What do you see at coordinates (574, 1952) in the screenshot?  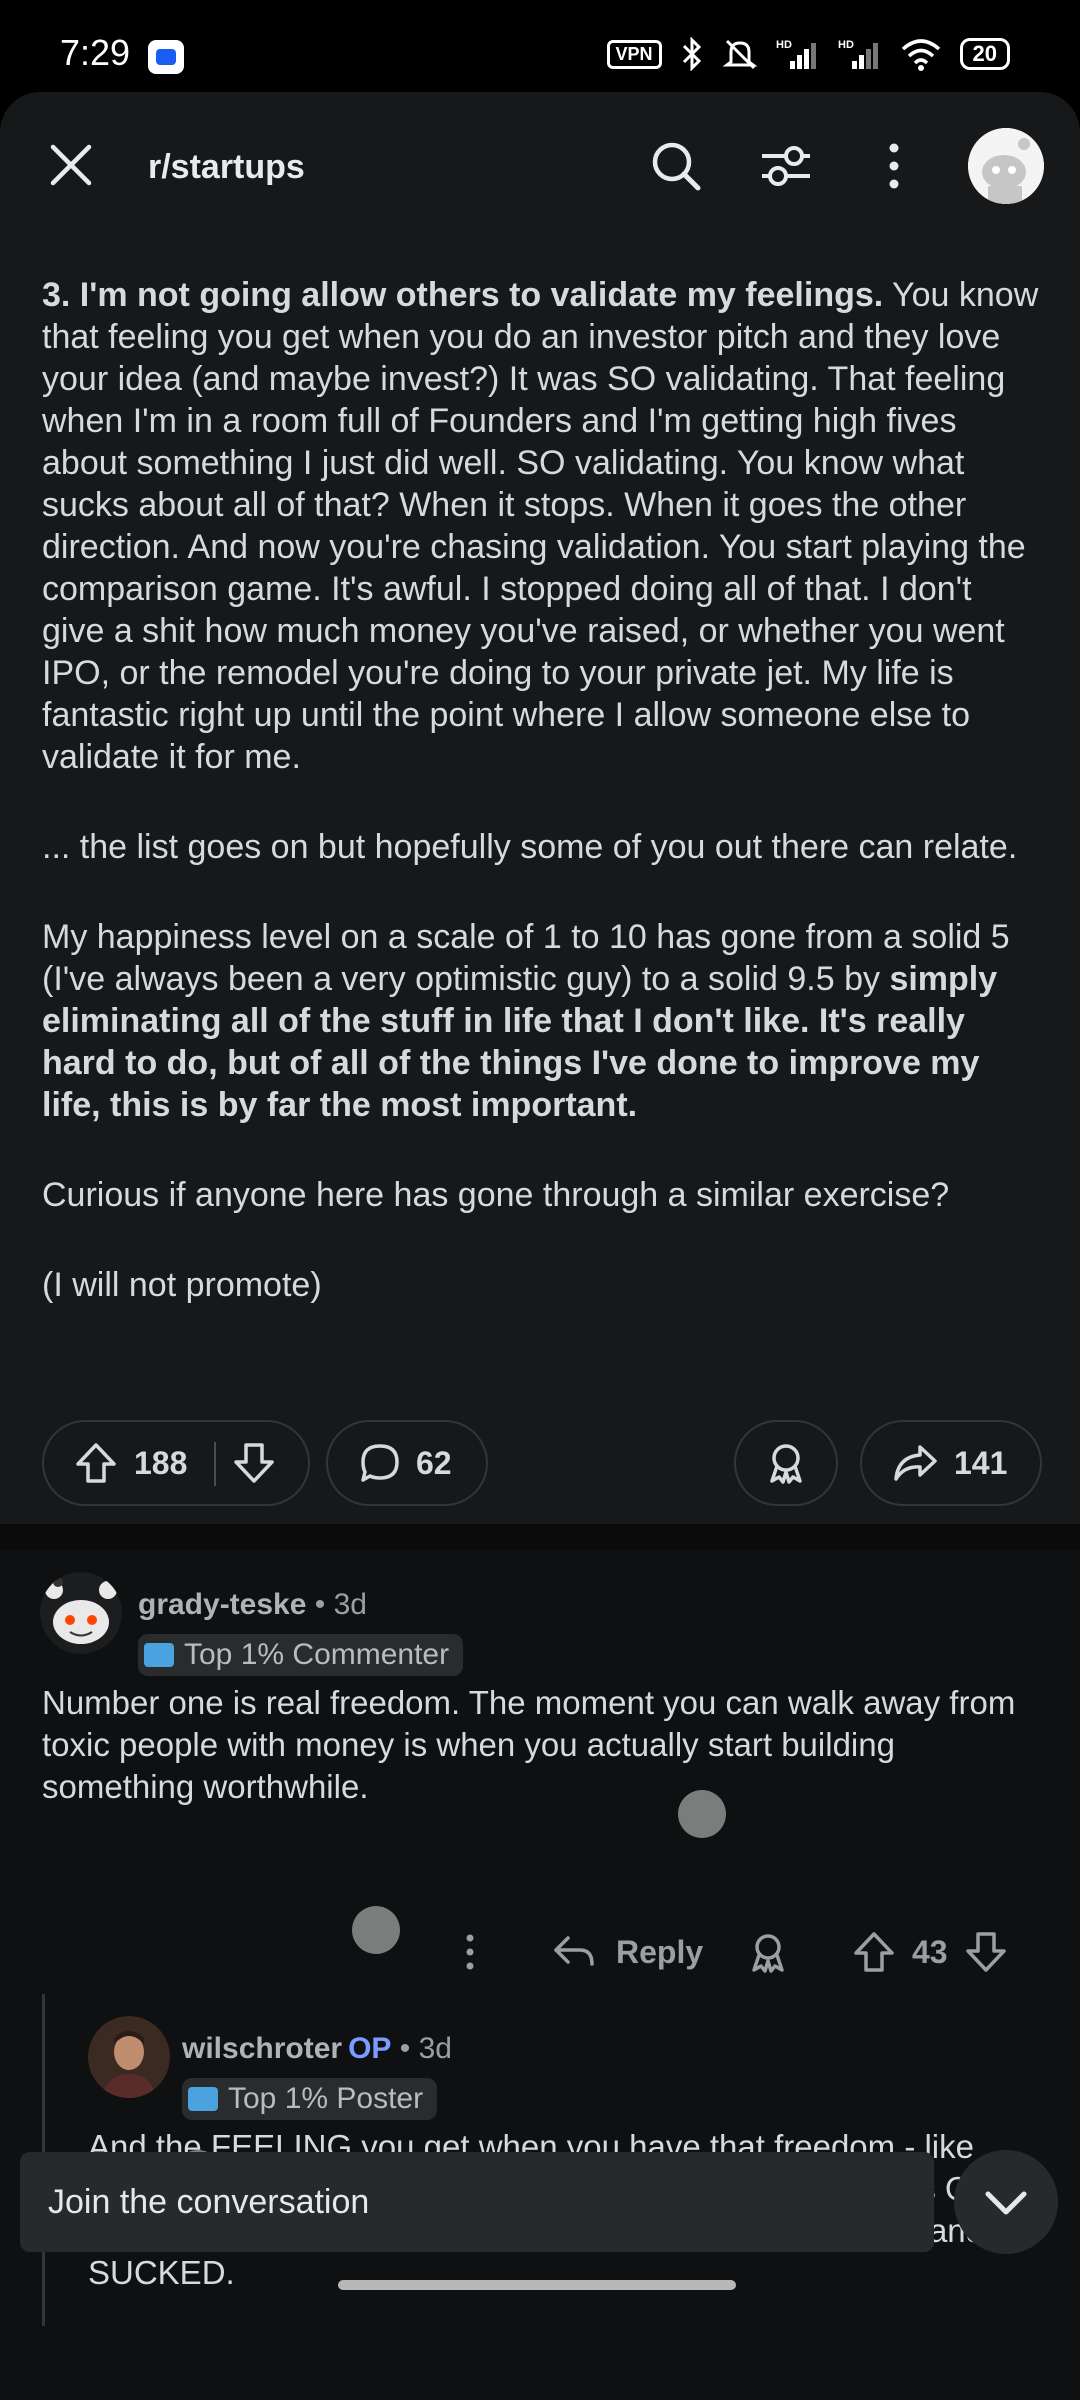 I see `reply-icon` at bounding box center [574, 1952].